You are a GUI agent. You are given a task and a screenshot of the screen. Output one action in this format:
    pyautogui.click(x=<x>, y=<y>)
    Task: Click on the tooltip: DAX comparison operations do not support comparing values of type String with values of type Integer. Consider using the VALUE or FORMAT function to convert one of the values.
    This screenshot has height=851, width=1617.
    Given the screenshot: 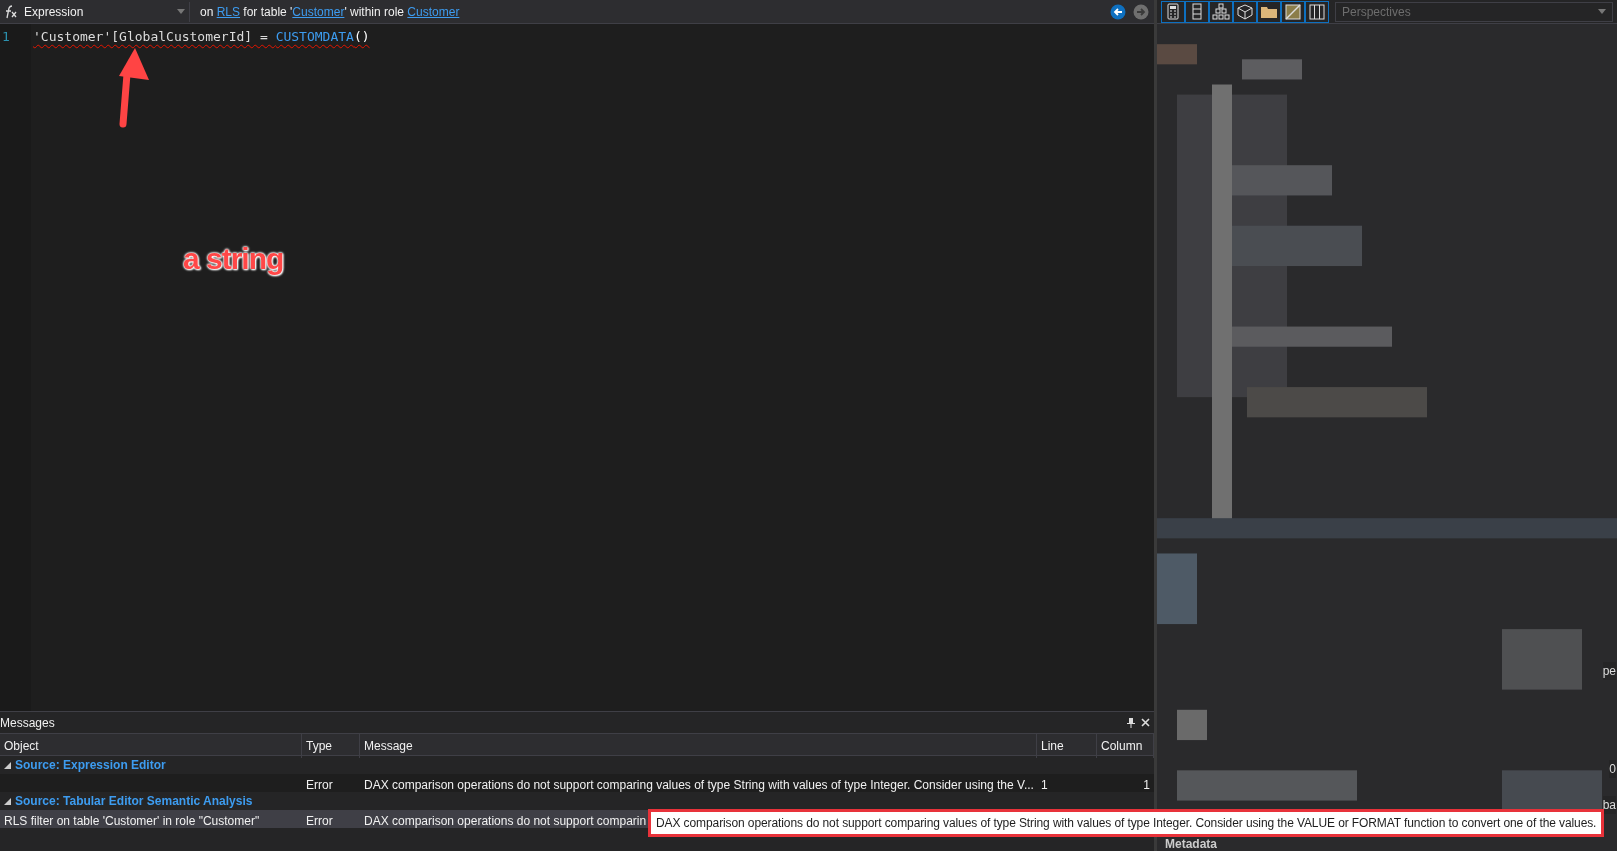 What is the action you would take?
    pyautogui.click(x=1126, y=823)
    